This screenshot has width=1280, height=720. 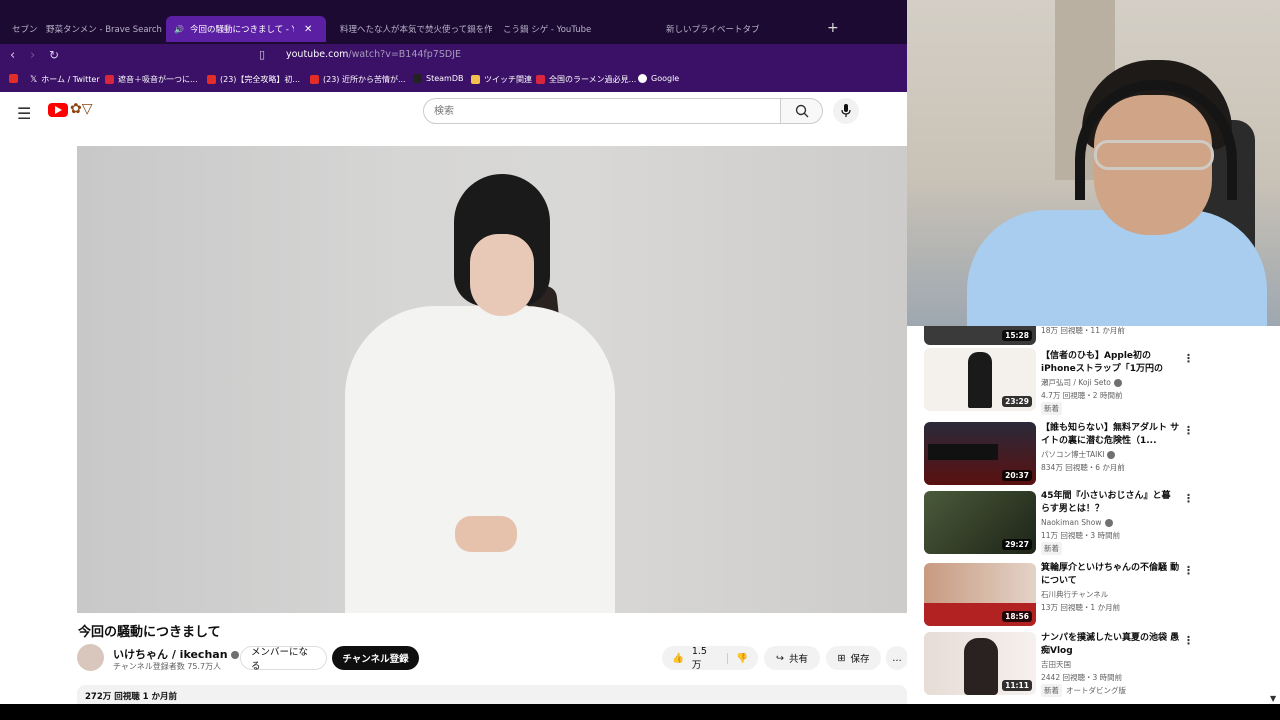 I want to click on video-frame-hands, so click(x=486, y=534).